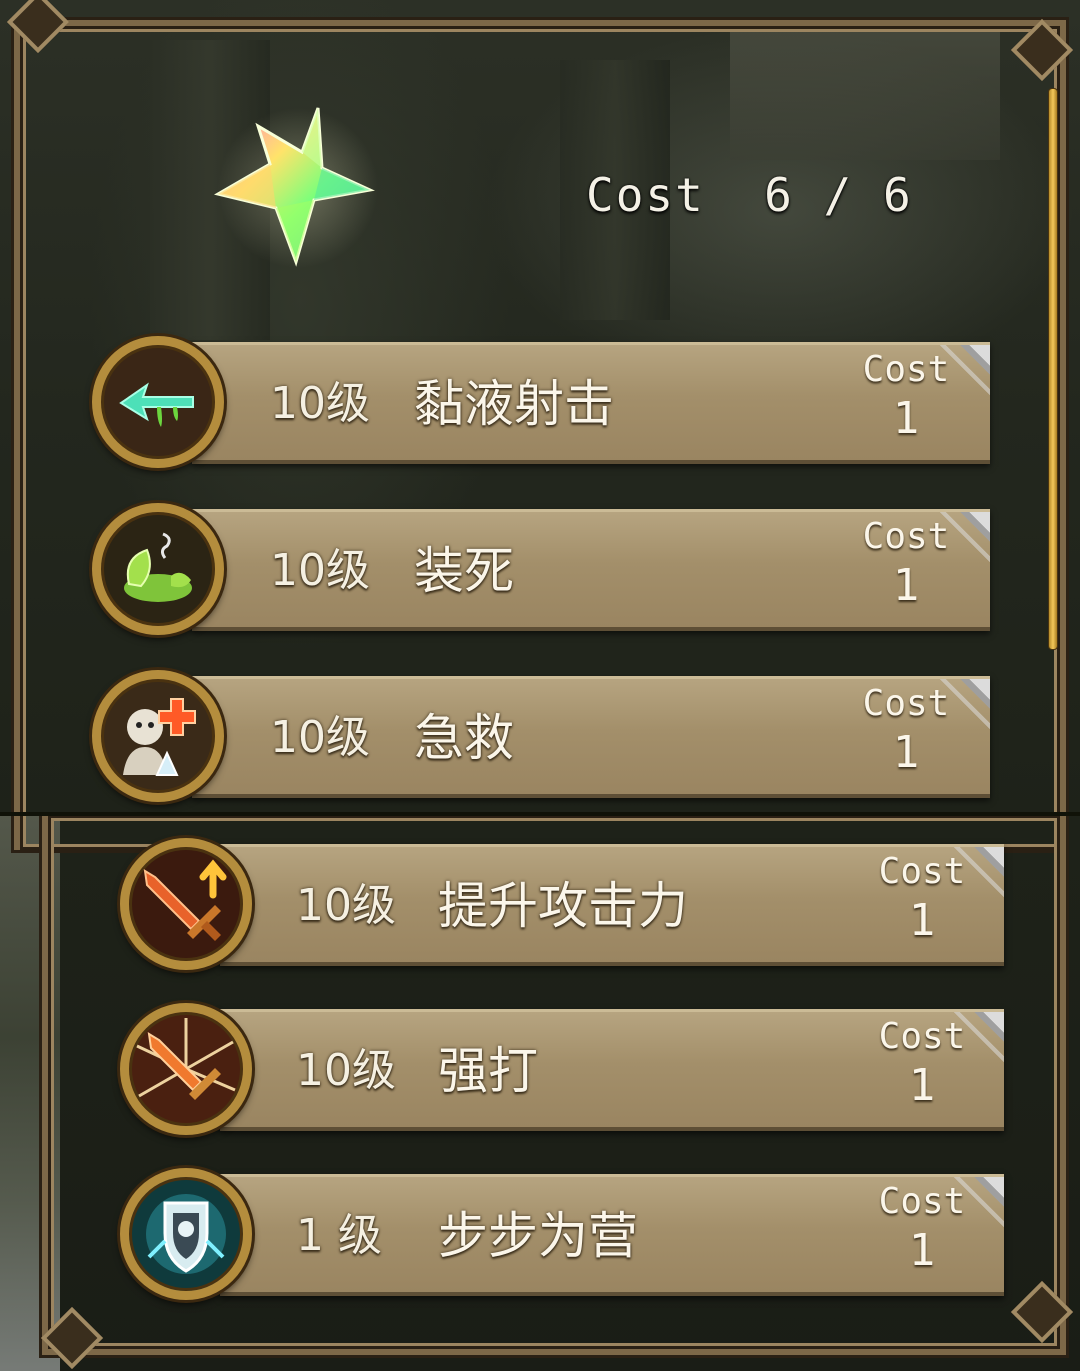  What do you see at coordinates (541, 737) in the screenshot?
I see `skill-row: 10级 急救 Cost 1` at bounding box center [541, 737].